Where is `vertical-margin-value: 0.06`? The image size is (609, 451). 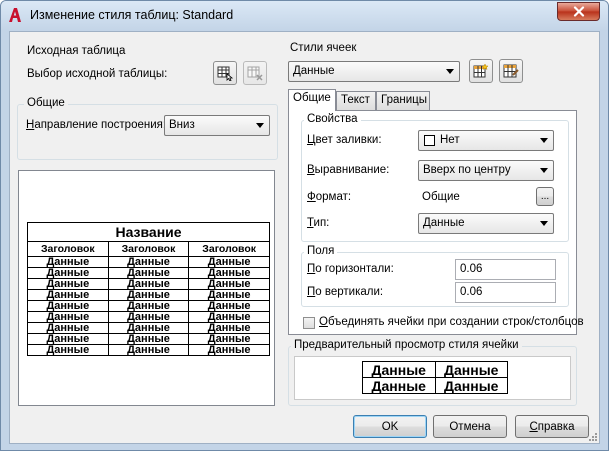 vertical-margin-value: 0.06 is located at coordinates (471, 292).